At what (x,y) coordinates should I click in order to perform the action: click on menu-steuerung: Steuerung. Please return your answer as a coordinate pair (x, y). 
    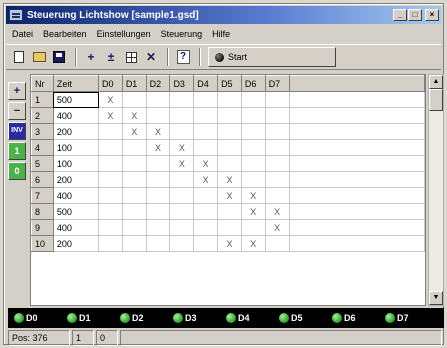
    Looking at the image, I should click on (182, 34).